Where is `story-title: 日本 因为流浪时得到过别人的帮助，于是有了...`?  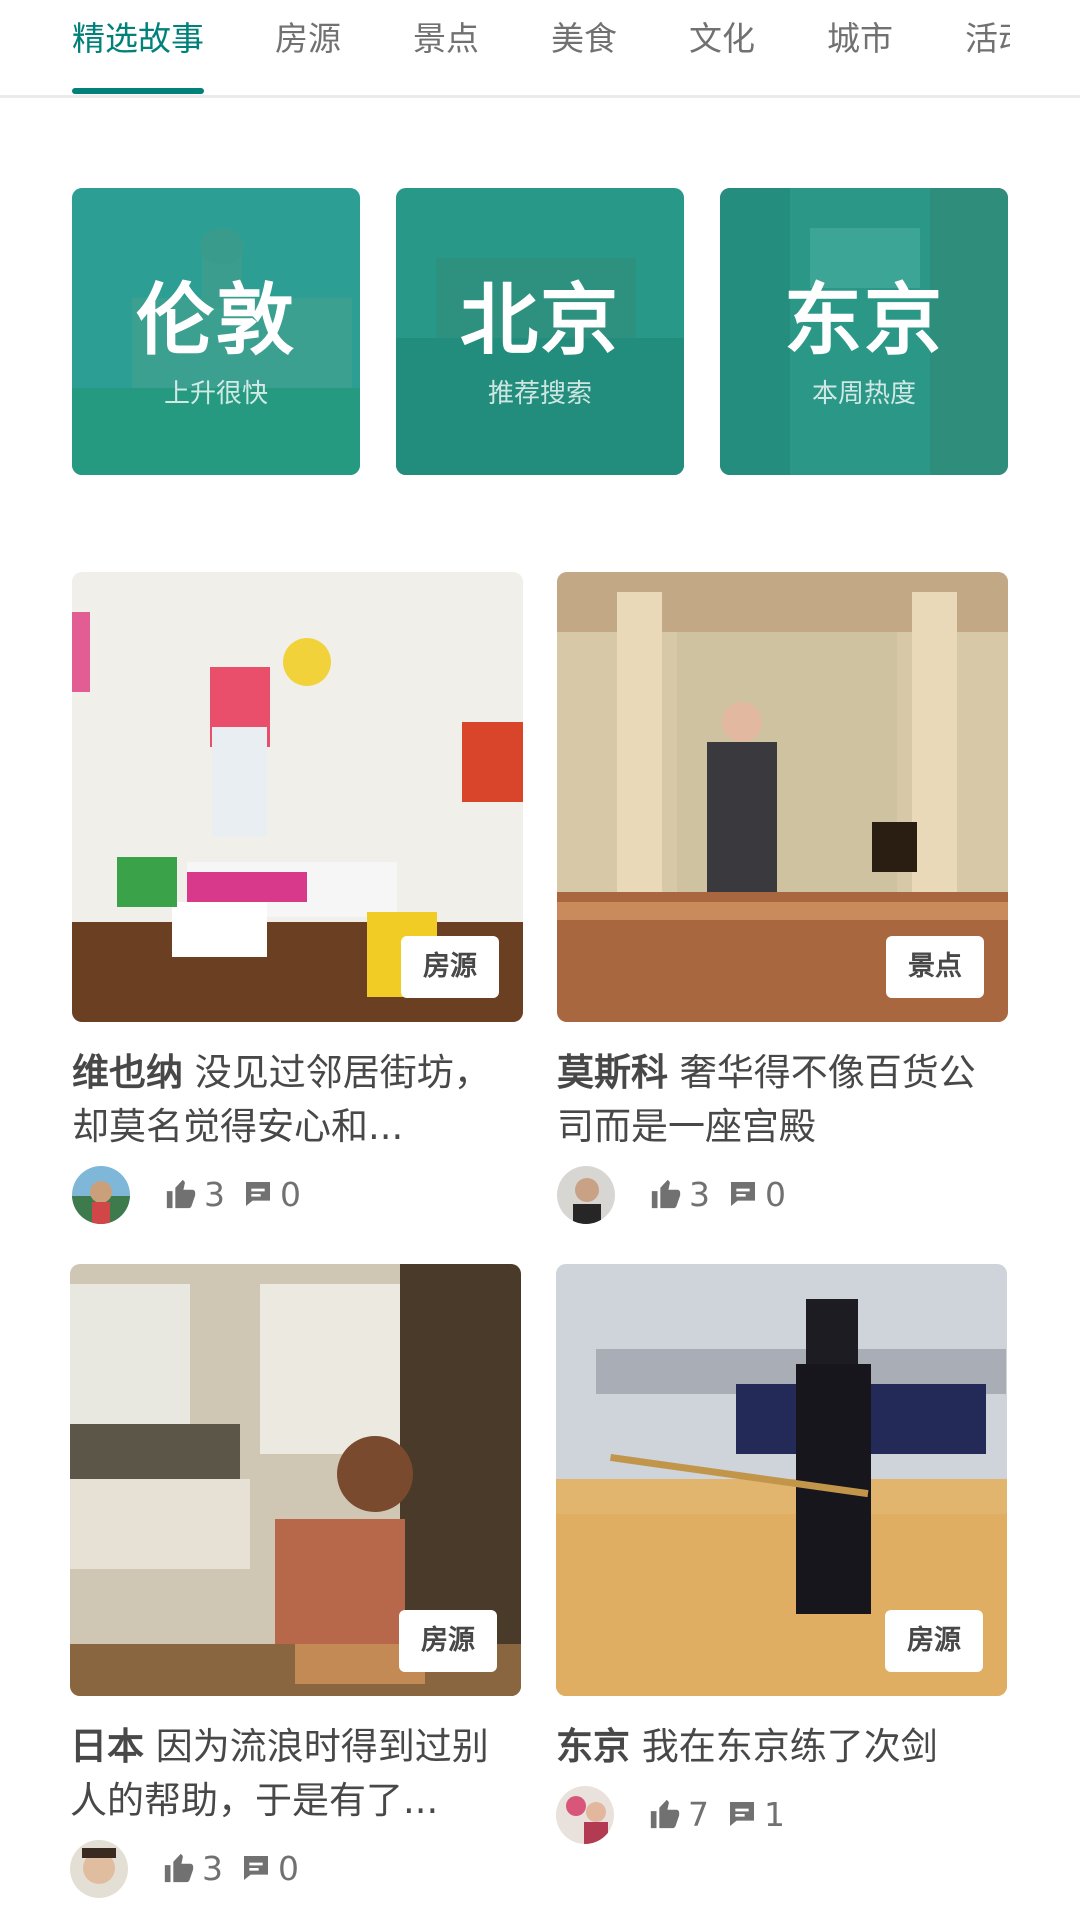
story-title: 日本 因为流浪时得到过别人的帮助，于是有了... is located at coordinates (295, 1774).